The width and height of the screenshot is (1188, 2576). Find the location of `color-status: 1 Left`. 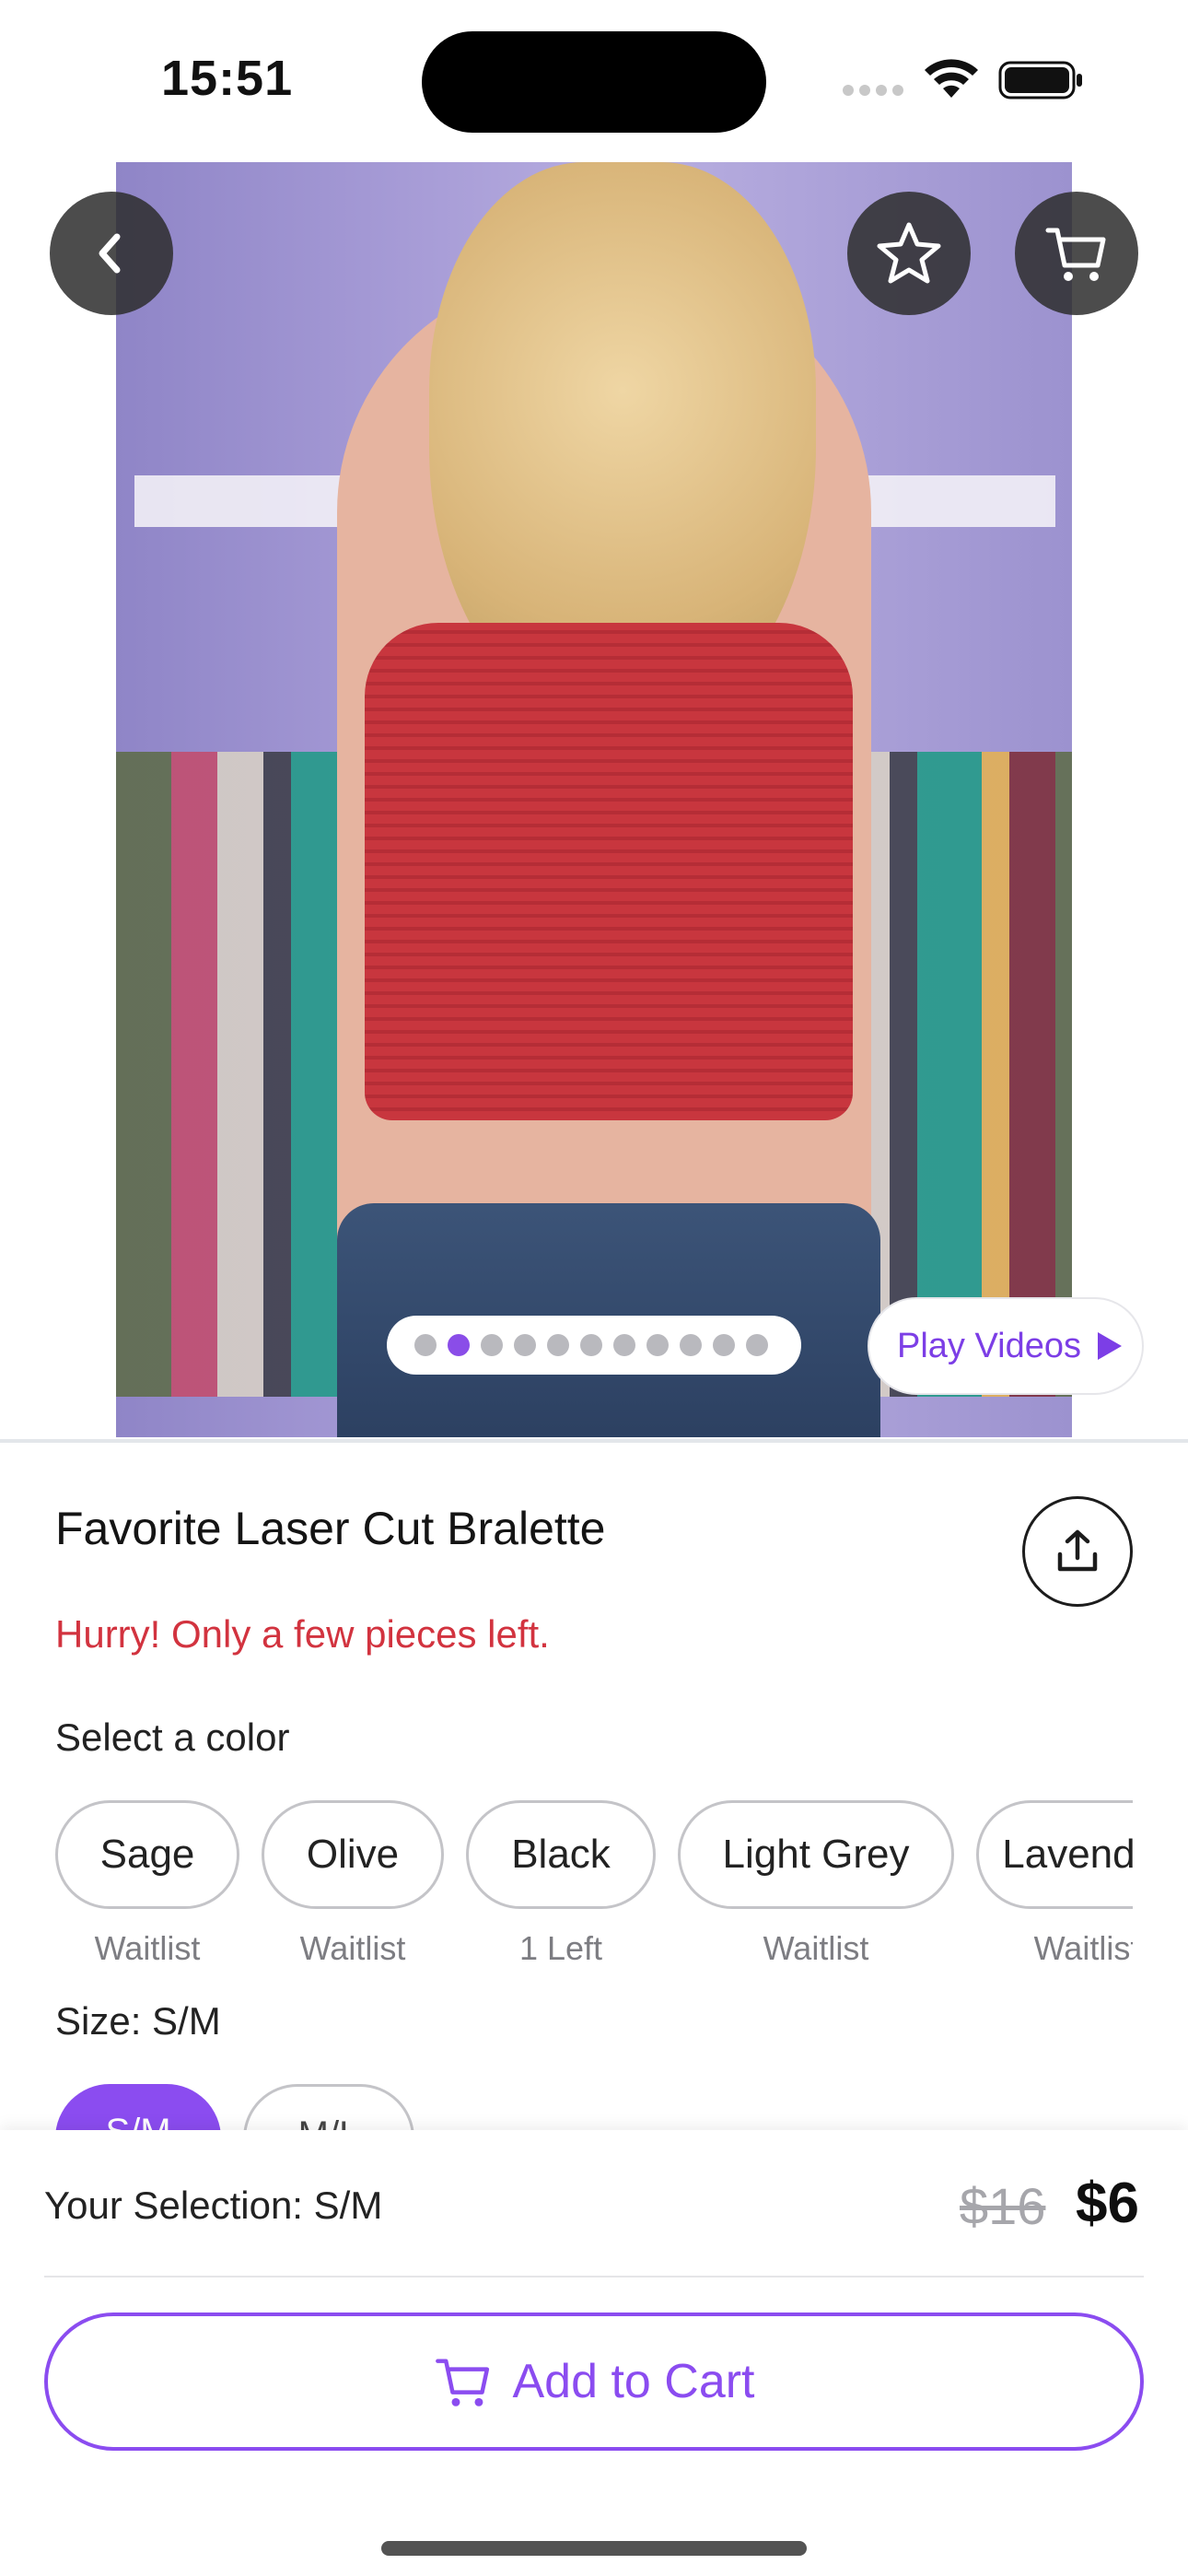

color-status: 1 Left is located at coordinates (560, 1948).